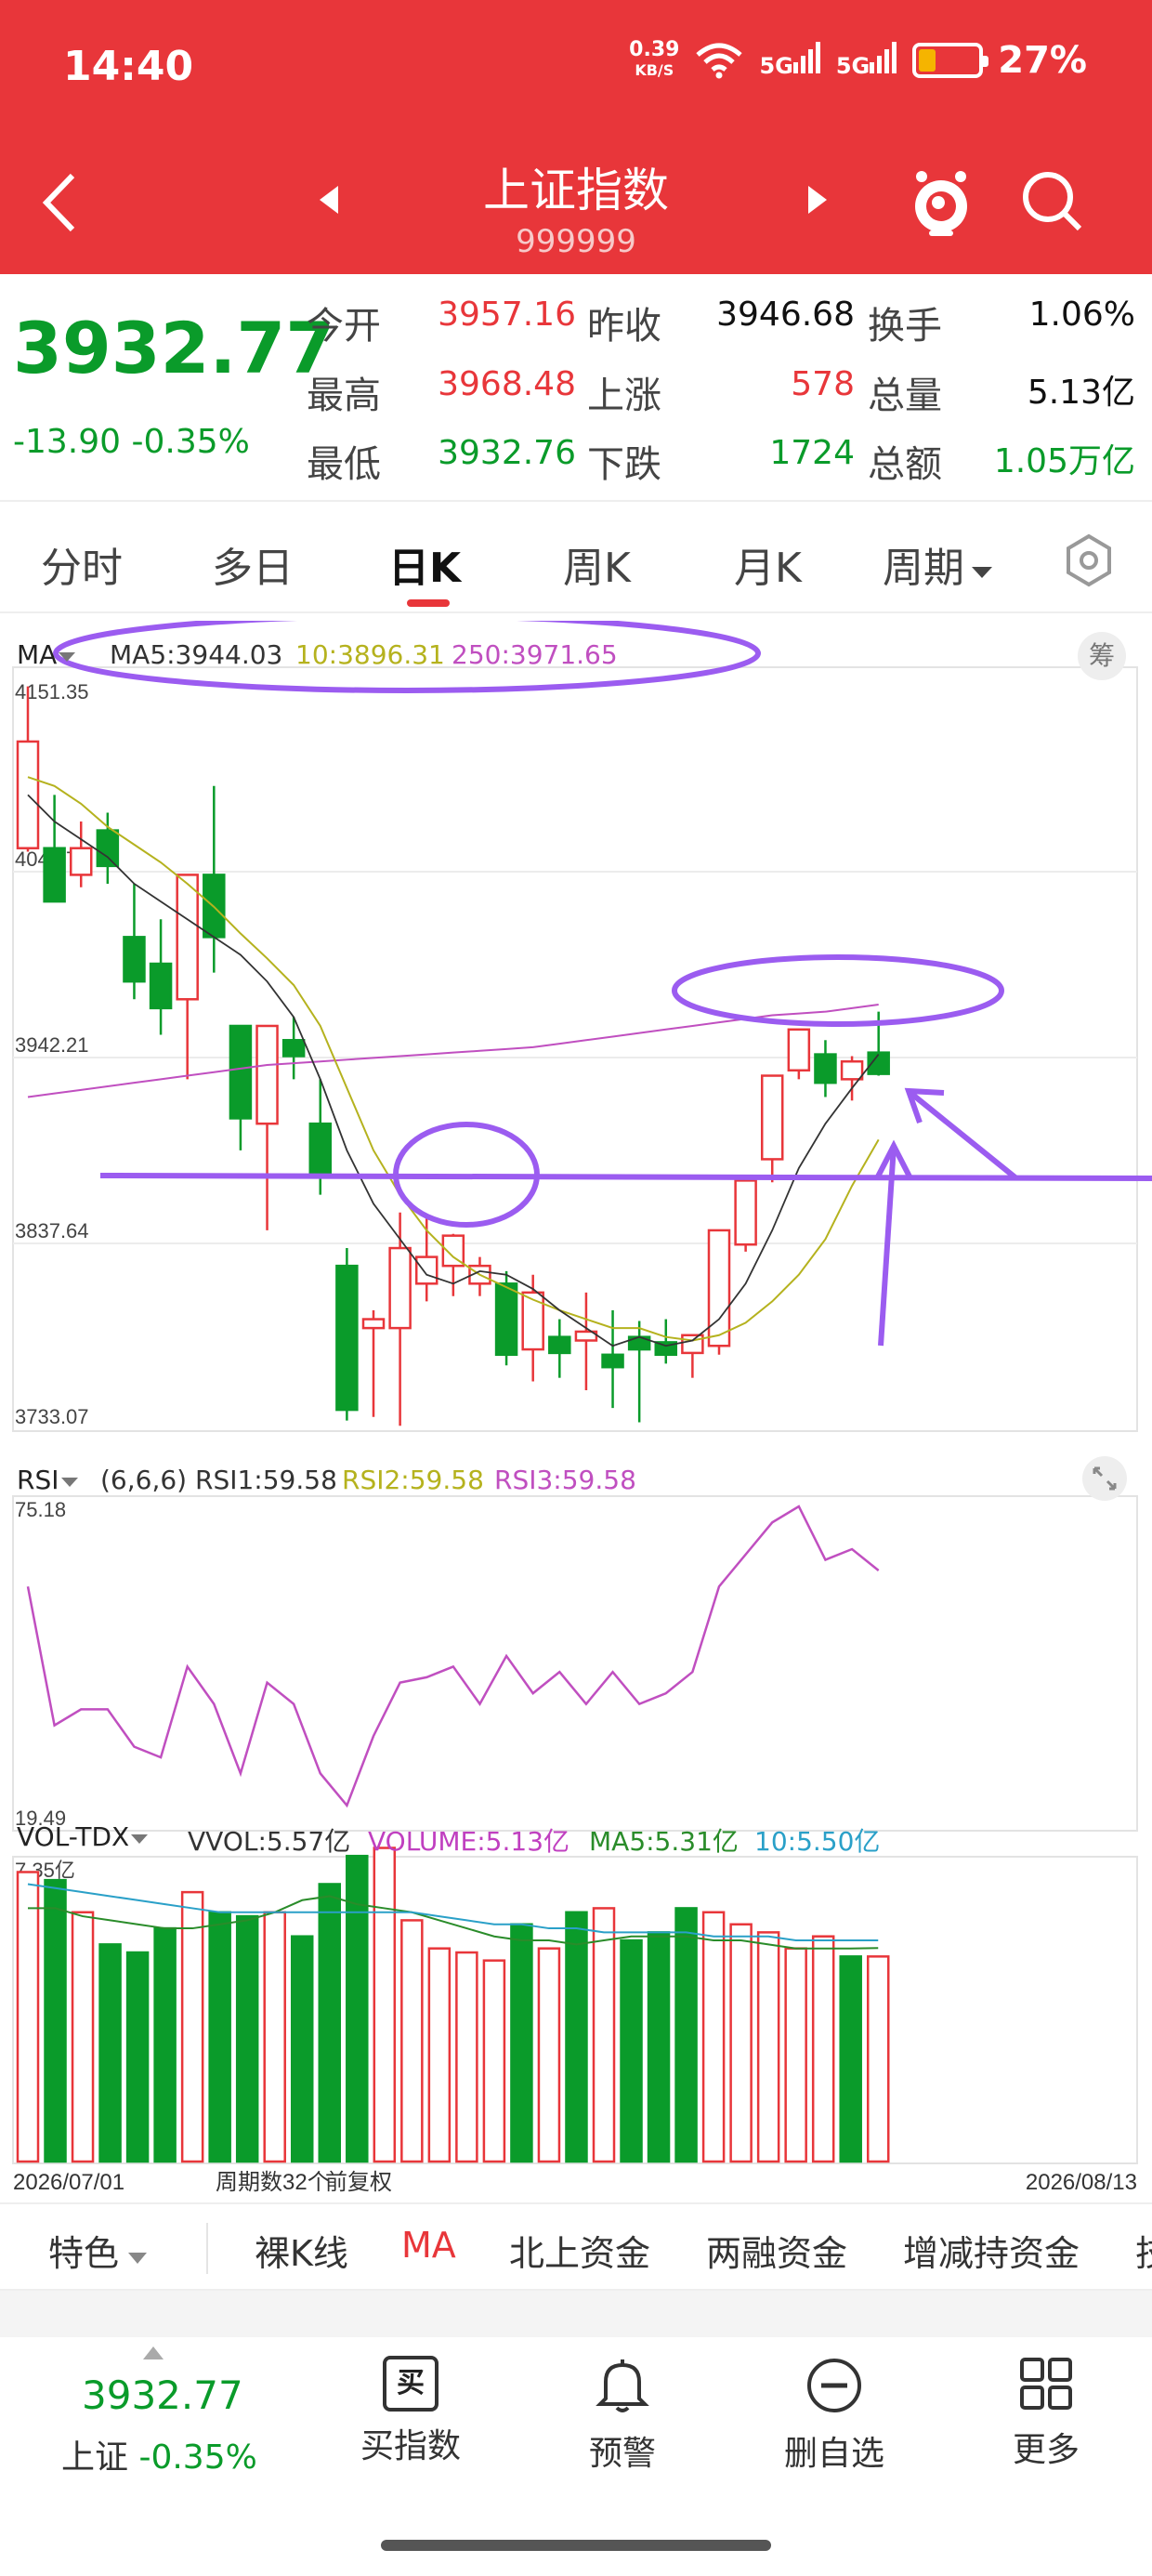  What do you see at coordinates (905, 326) in the screenshot?
I see `quote-label: 换手` at bounding box center [905, 326].